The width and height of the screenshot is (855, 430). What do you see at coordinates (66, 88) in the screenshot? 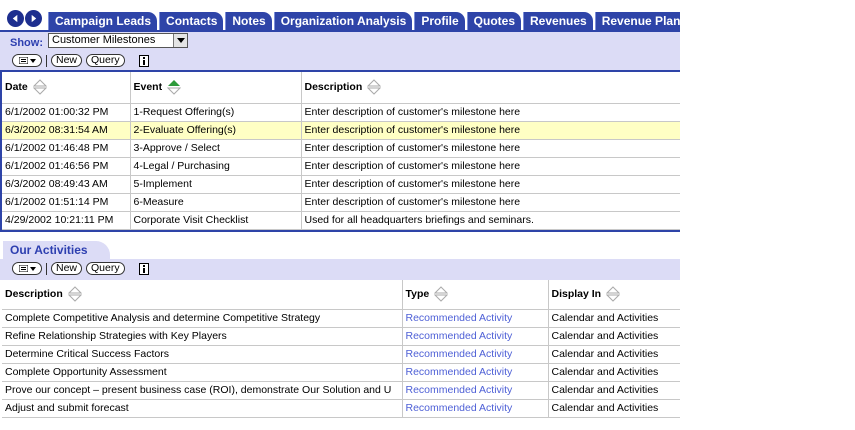
I see `column-header-date: Date` at bounding box center [66, 88].